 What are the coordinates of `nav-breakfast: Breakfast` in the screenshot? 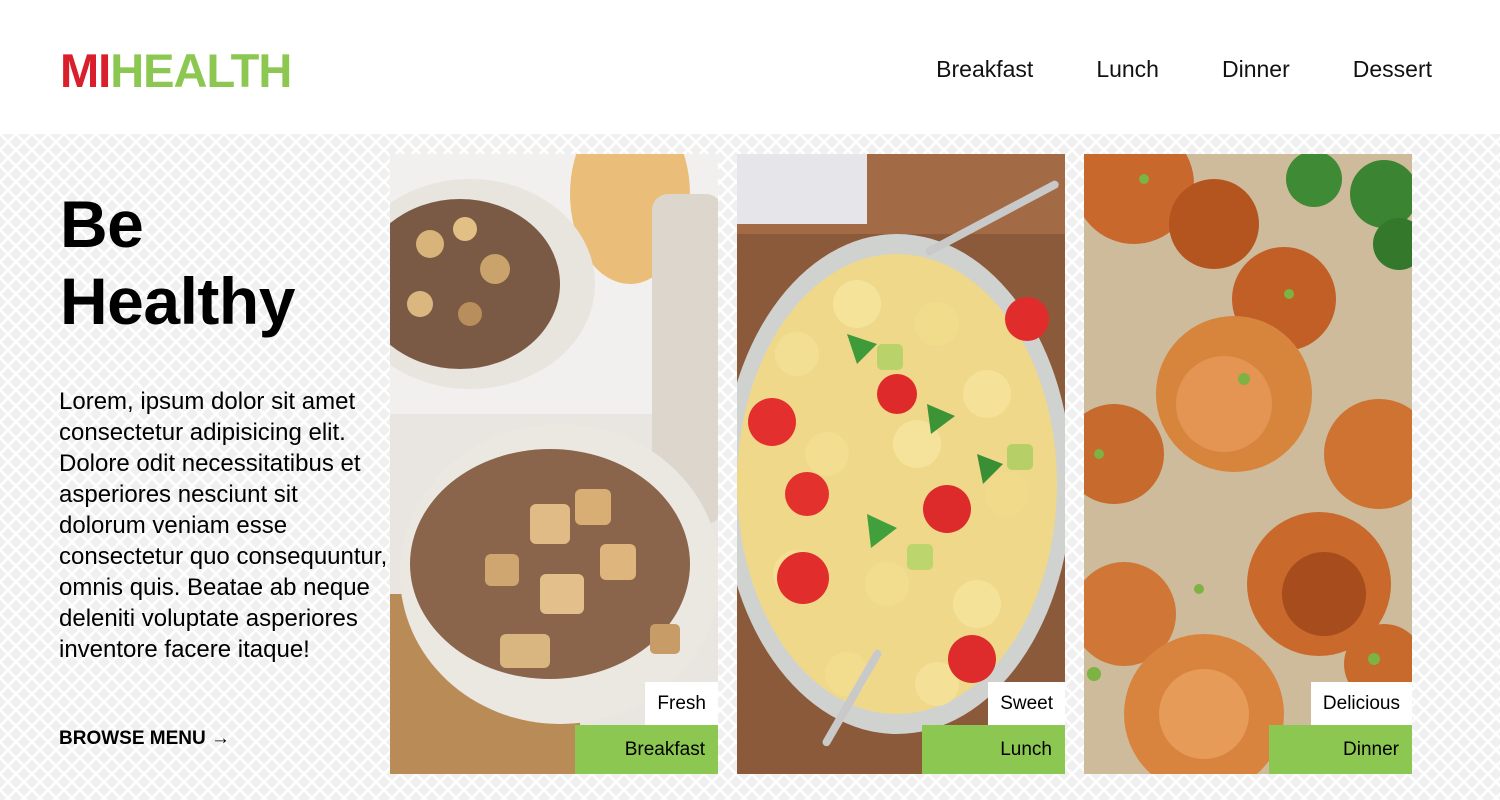 It's located at (984, 69).